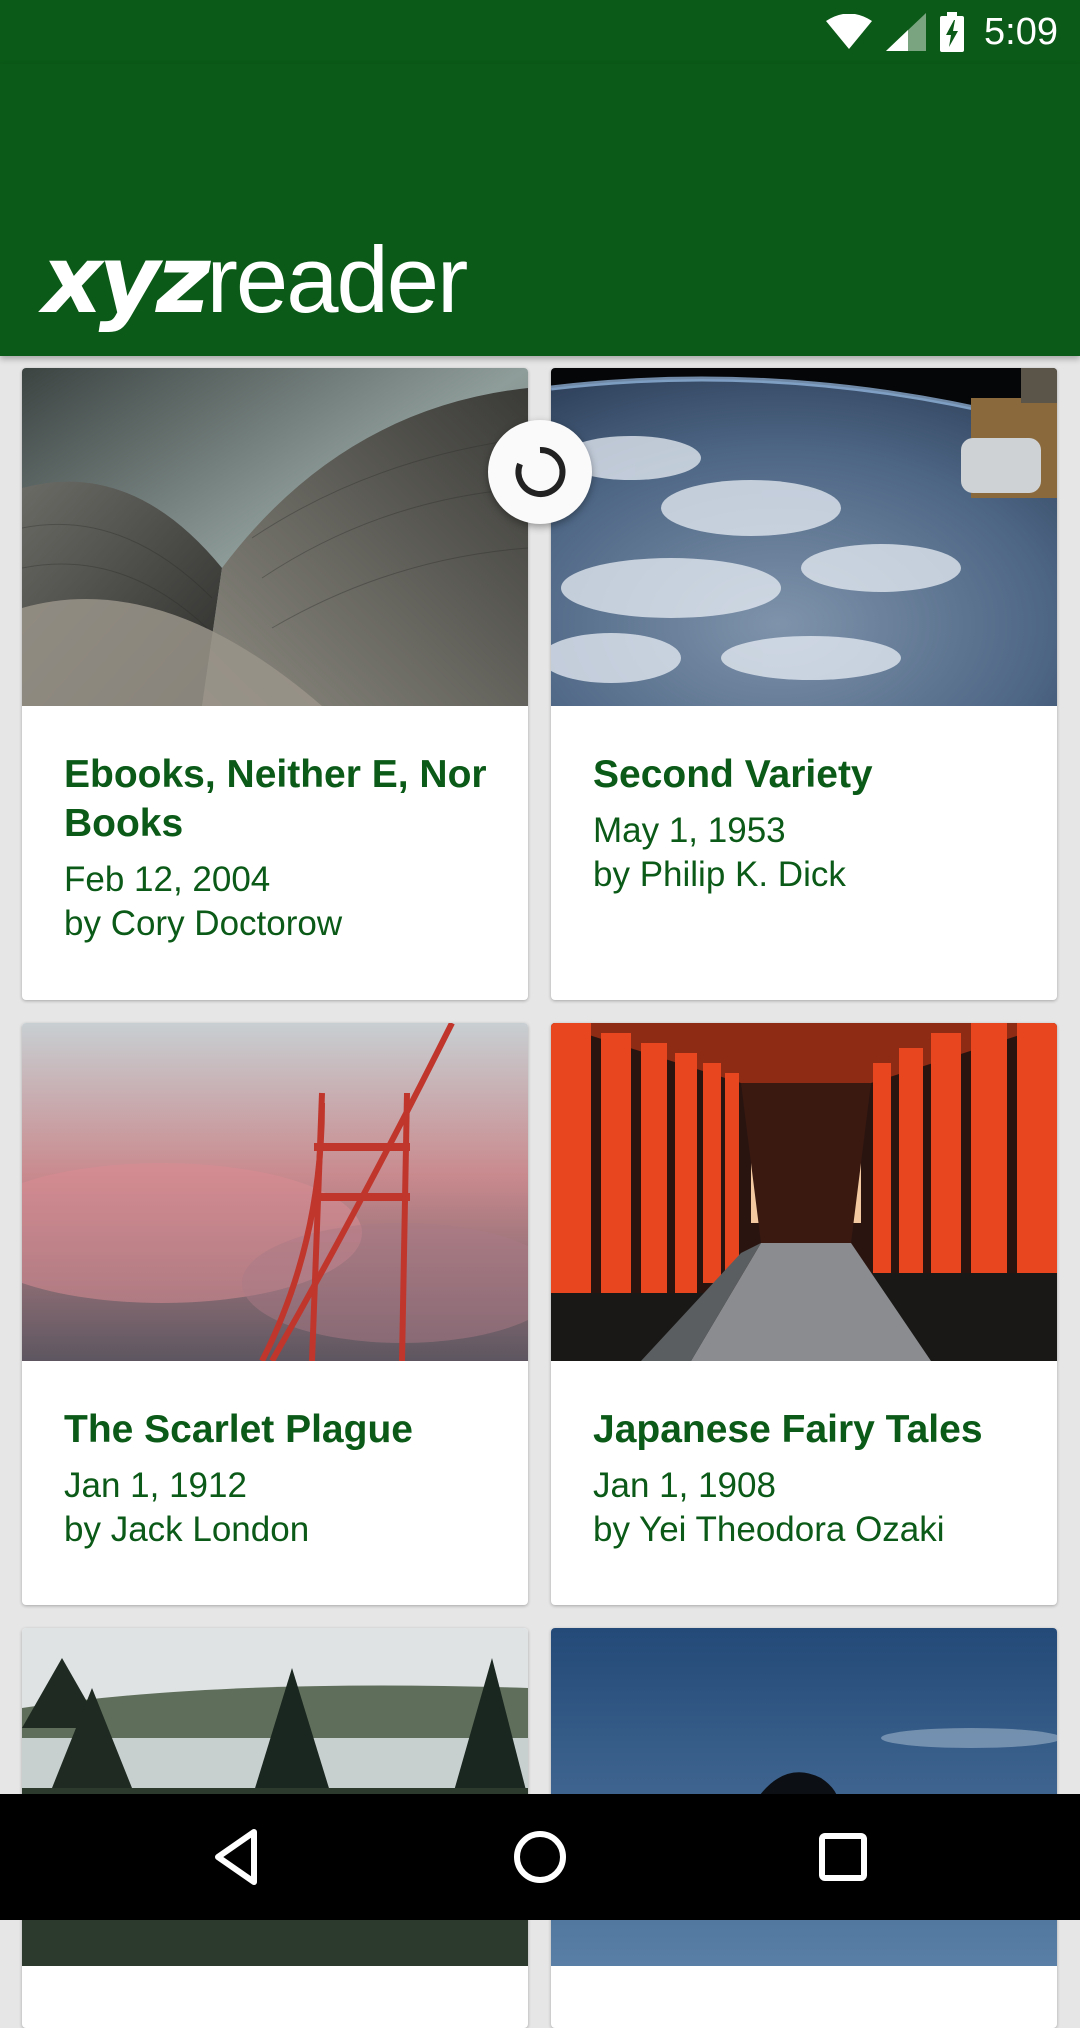  What do you see at coordinates (689, 830) in the screenshot?
I see `article-date: May 1, 1953` at bounding box center [689, 830].